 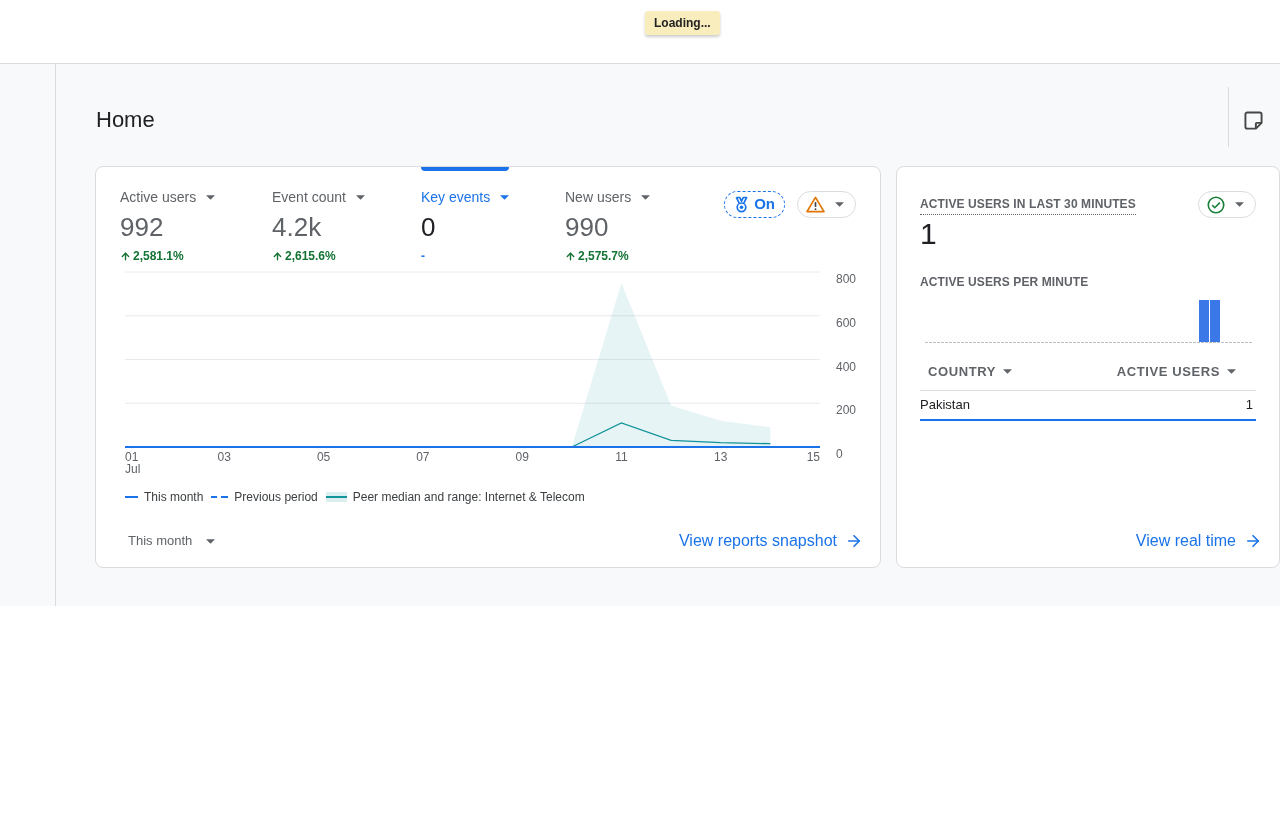 What do you see at coordinates (846, 366) in the screenshot?
I see `axis-tick-label: 400` at bounding box center [846, 366].